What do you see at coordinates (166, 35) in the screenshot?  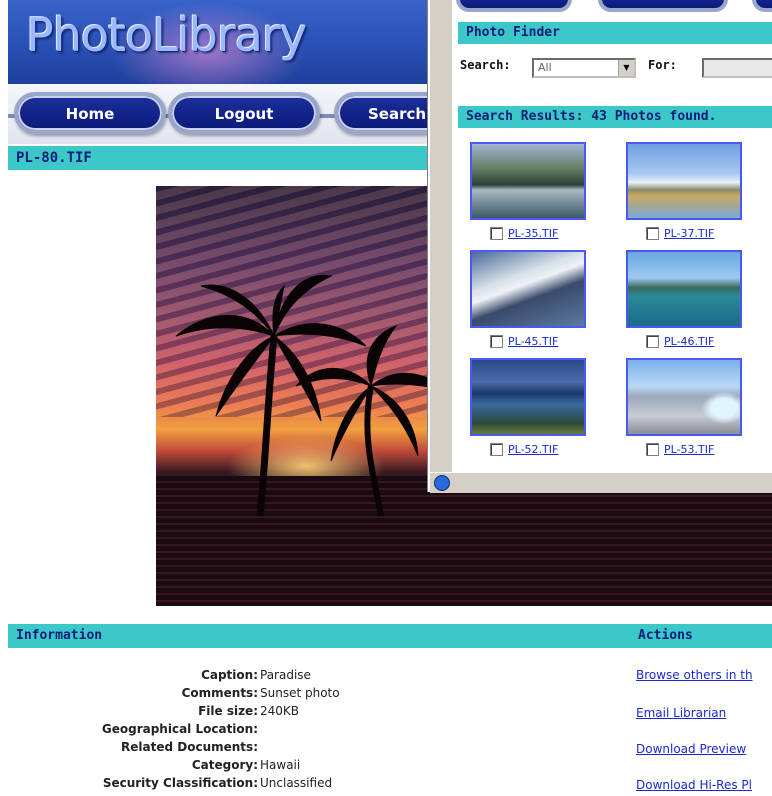 I see `app-logo: PhotoLibrary` at bounding box center [166, 35].